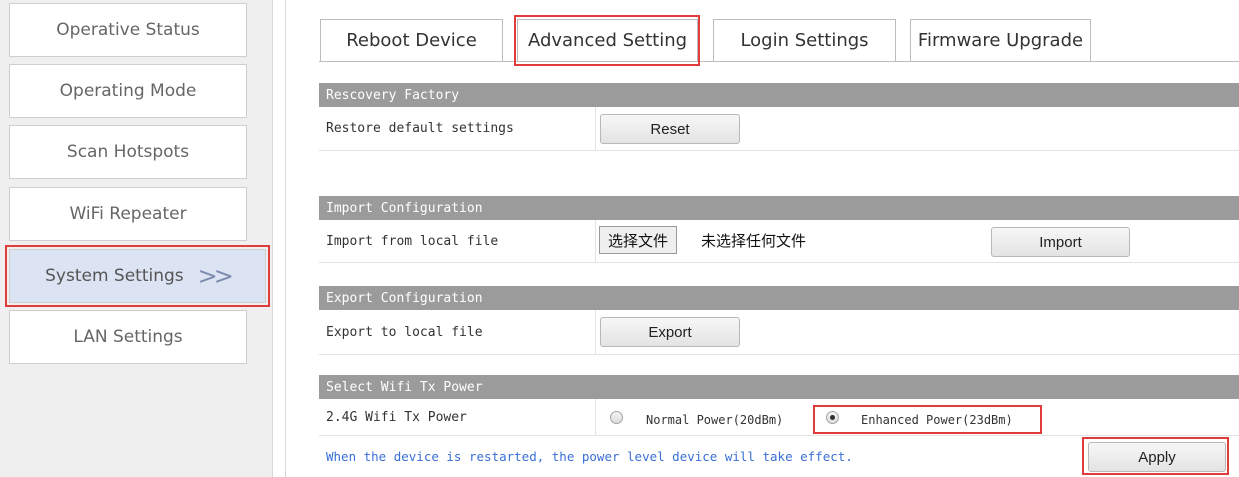 The image size is (1239, 477). Describe the element at coordinates (1060, 242) in the screenshot. I see `import-button: Import` at that location.